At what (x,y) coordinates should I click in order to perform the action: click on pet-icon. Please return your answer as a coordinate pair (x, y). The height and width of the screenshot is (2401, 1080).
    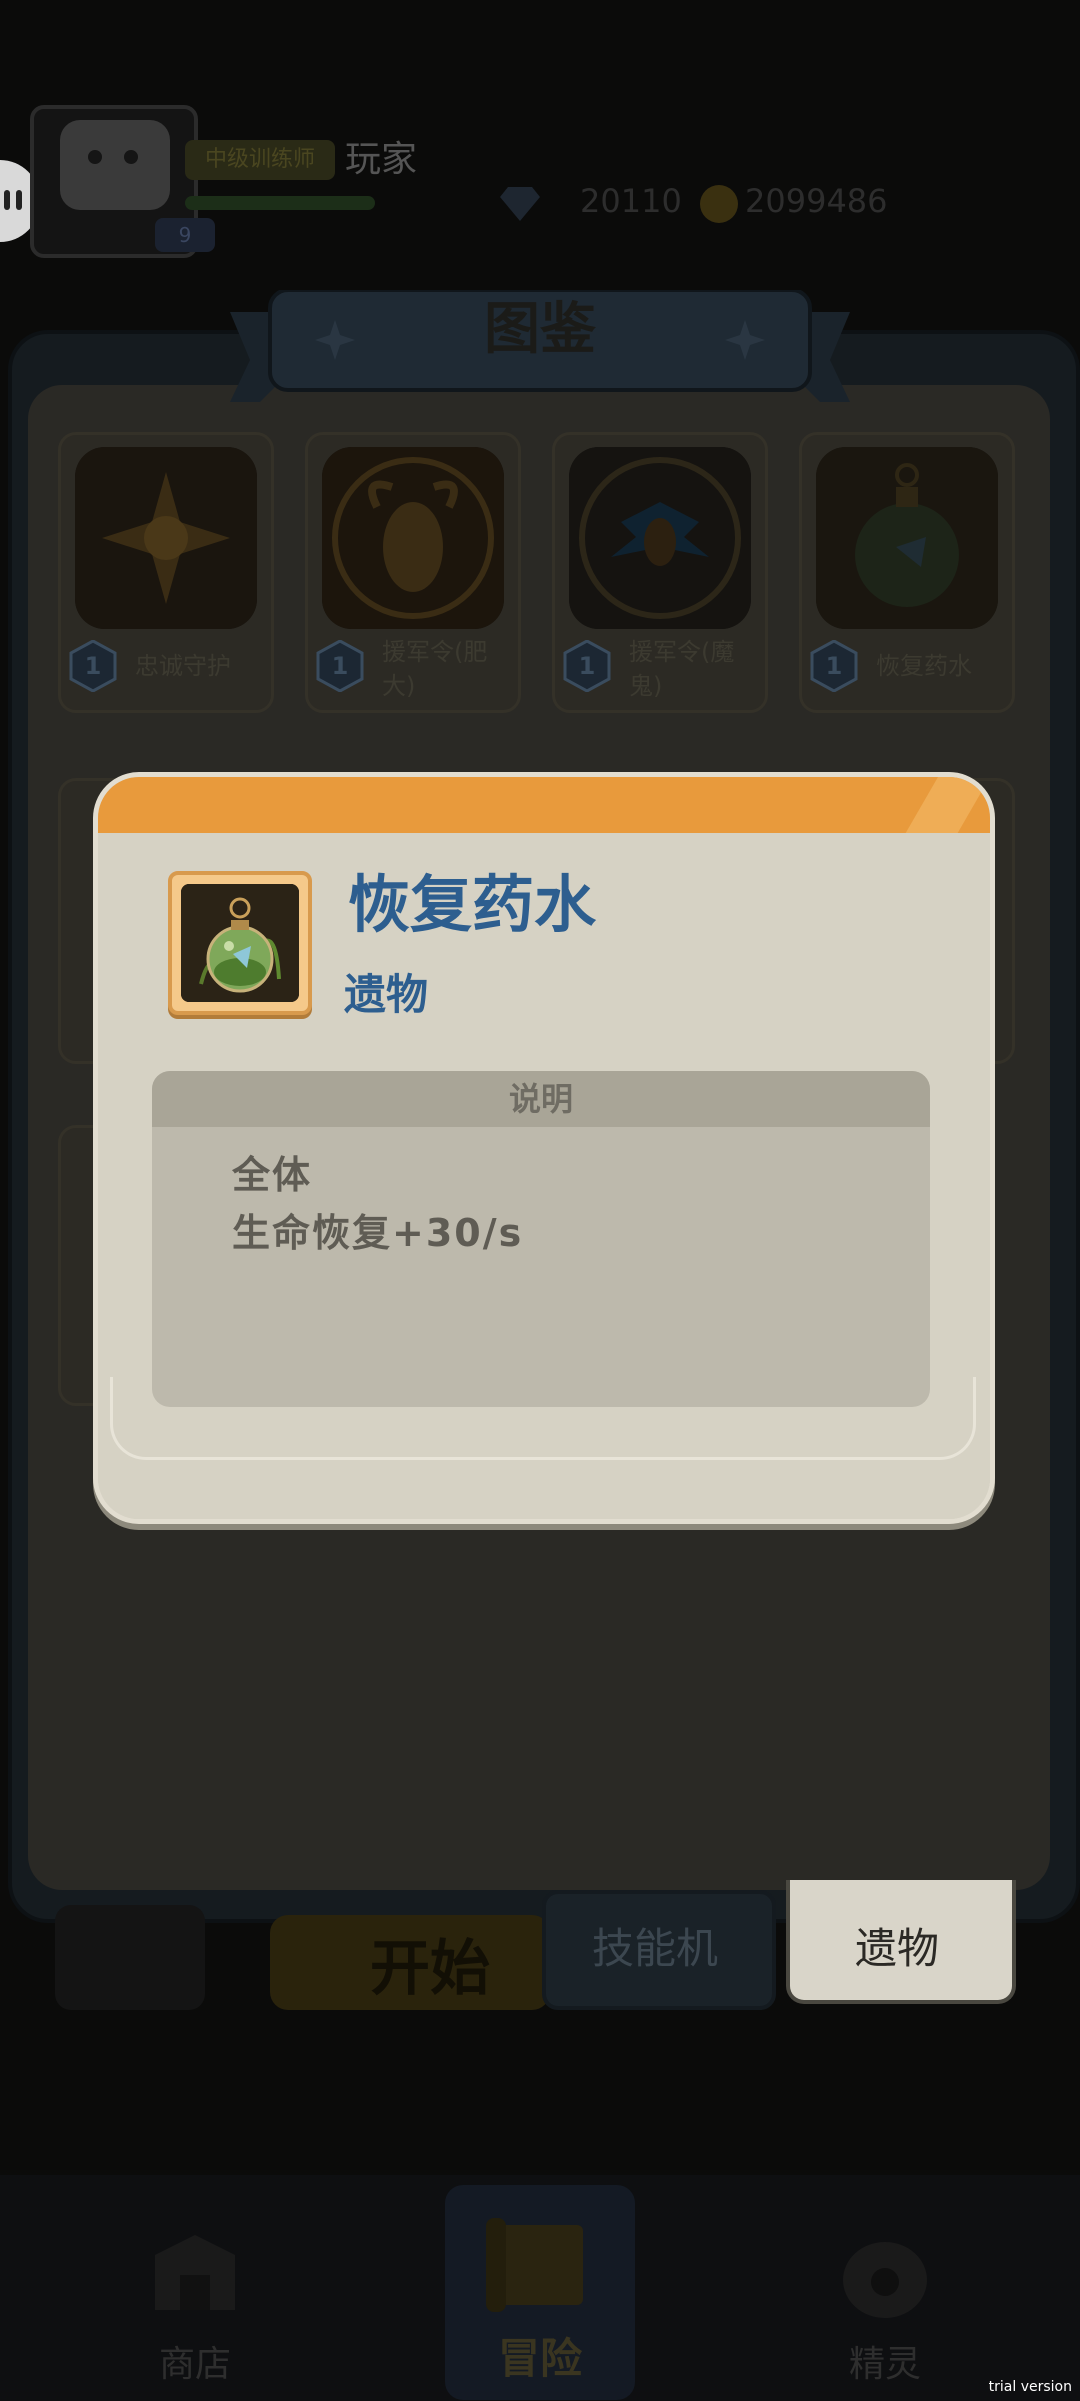
    Looking at the image, I should click on (885, 2275).